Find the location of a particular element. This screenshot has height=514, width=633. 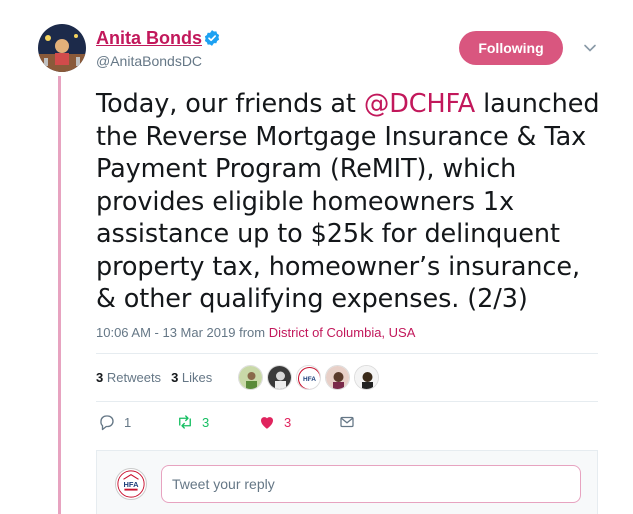

thread-line is located at coordinates (59, 295).